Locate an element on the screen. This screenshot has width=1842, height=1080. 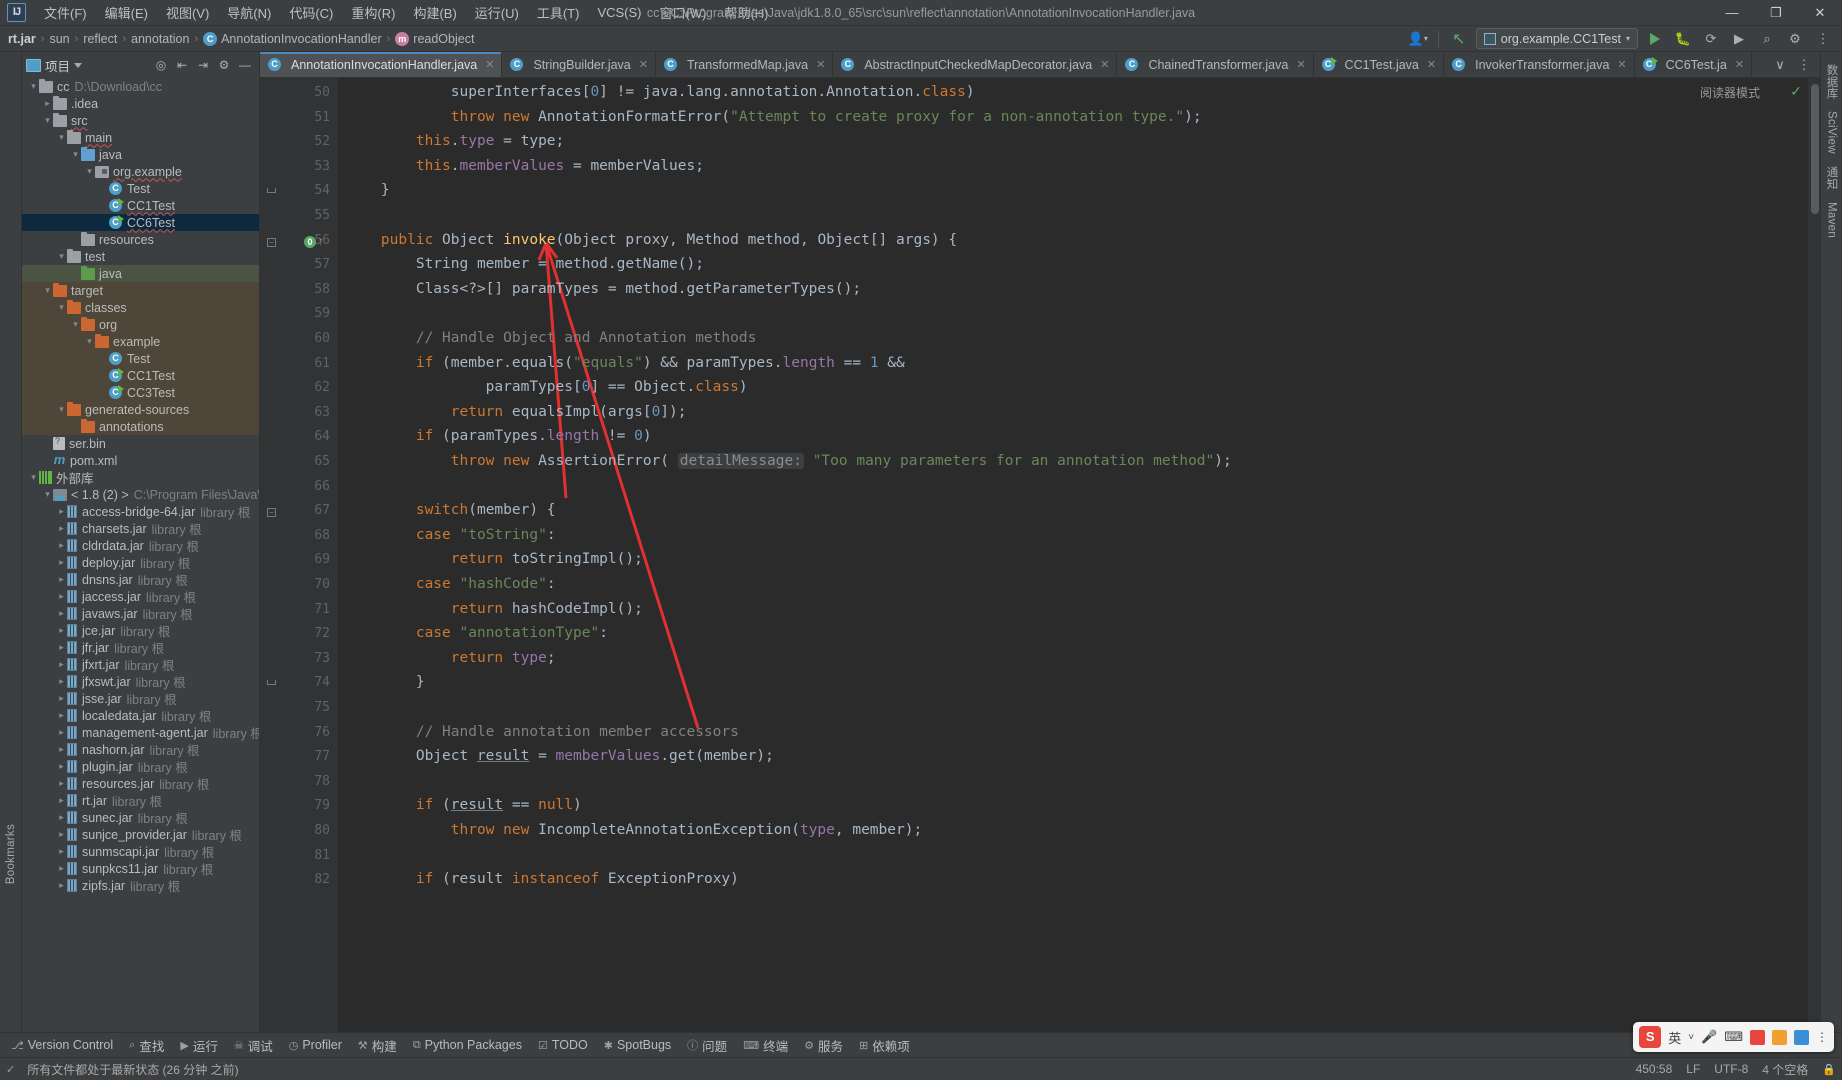
search-everywhere-icon: ⌕ is located at coordinates (1767, 39).